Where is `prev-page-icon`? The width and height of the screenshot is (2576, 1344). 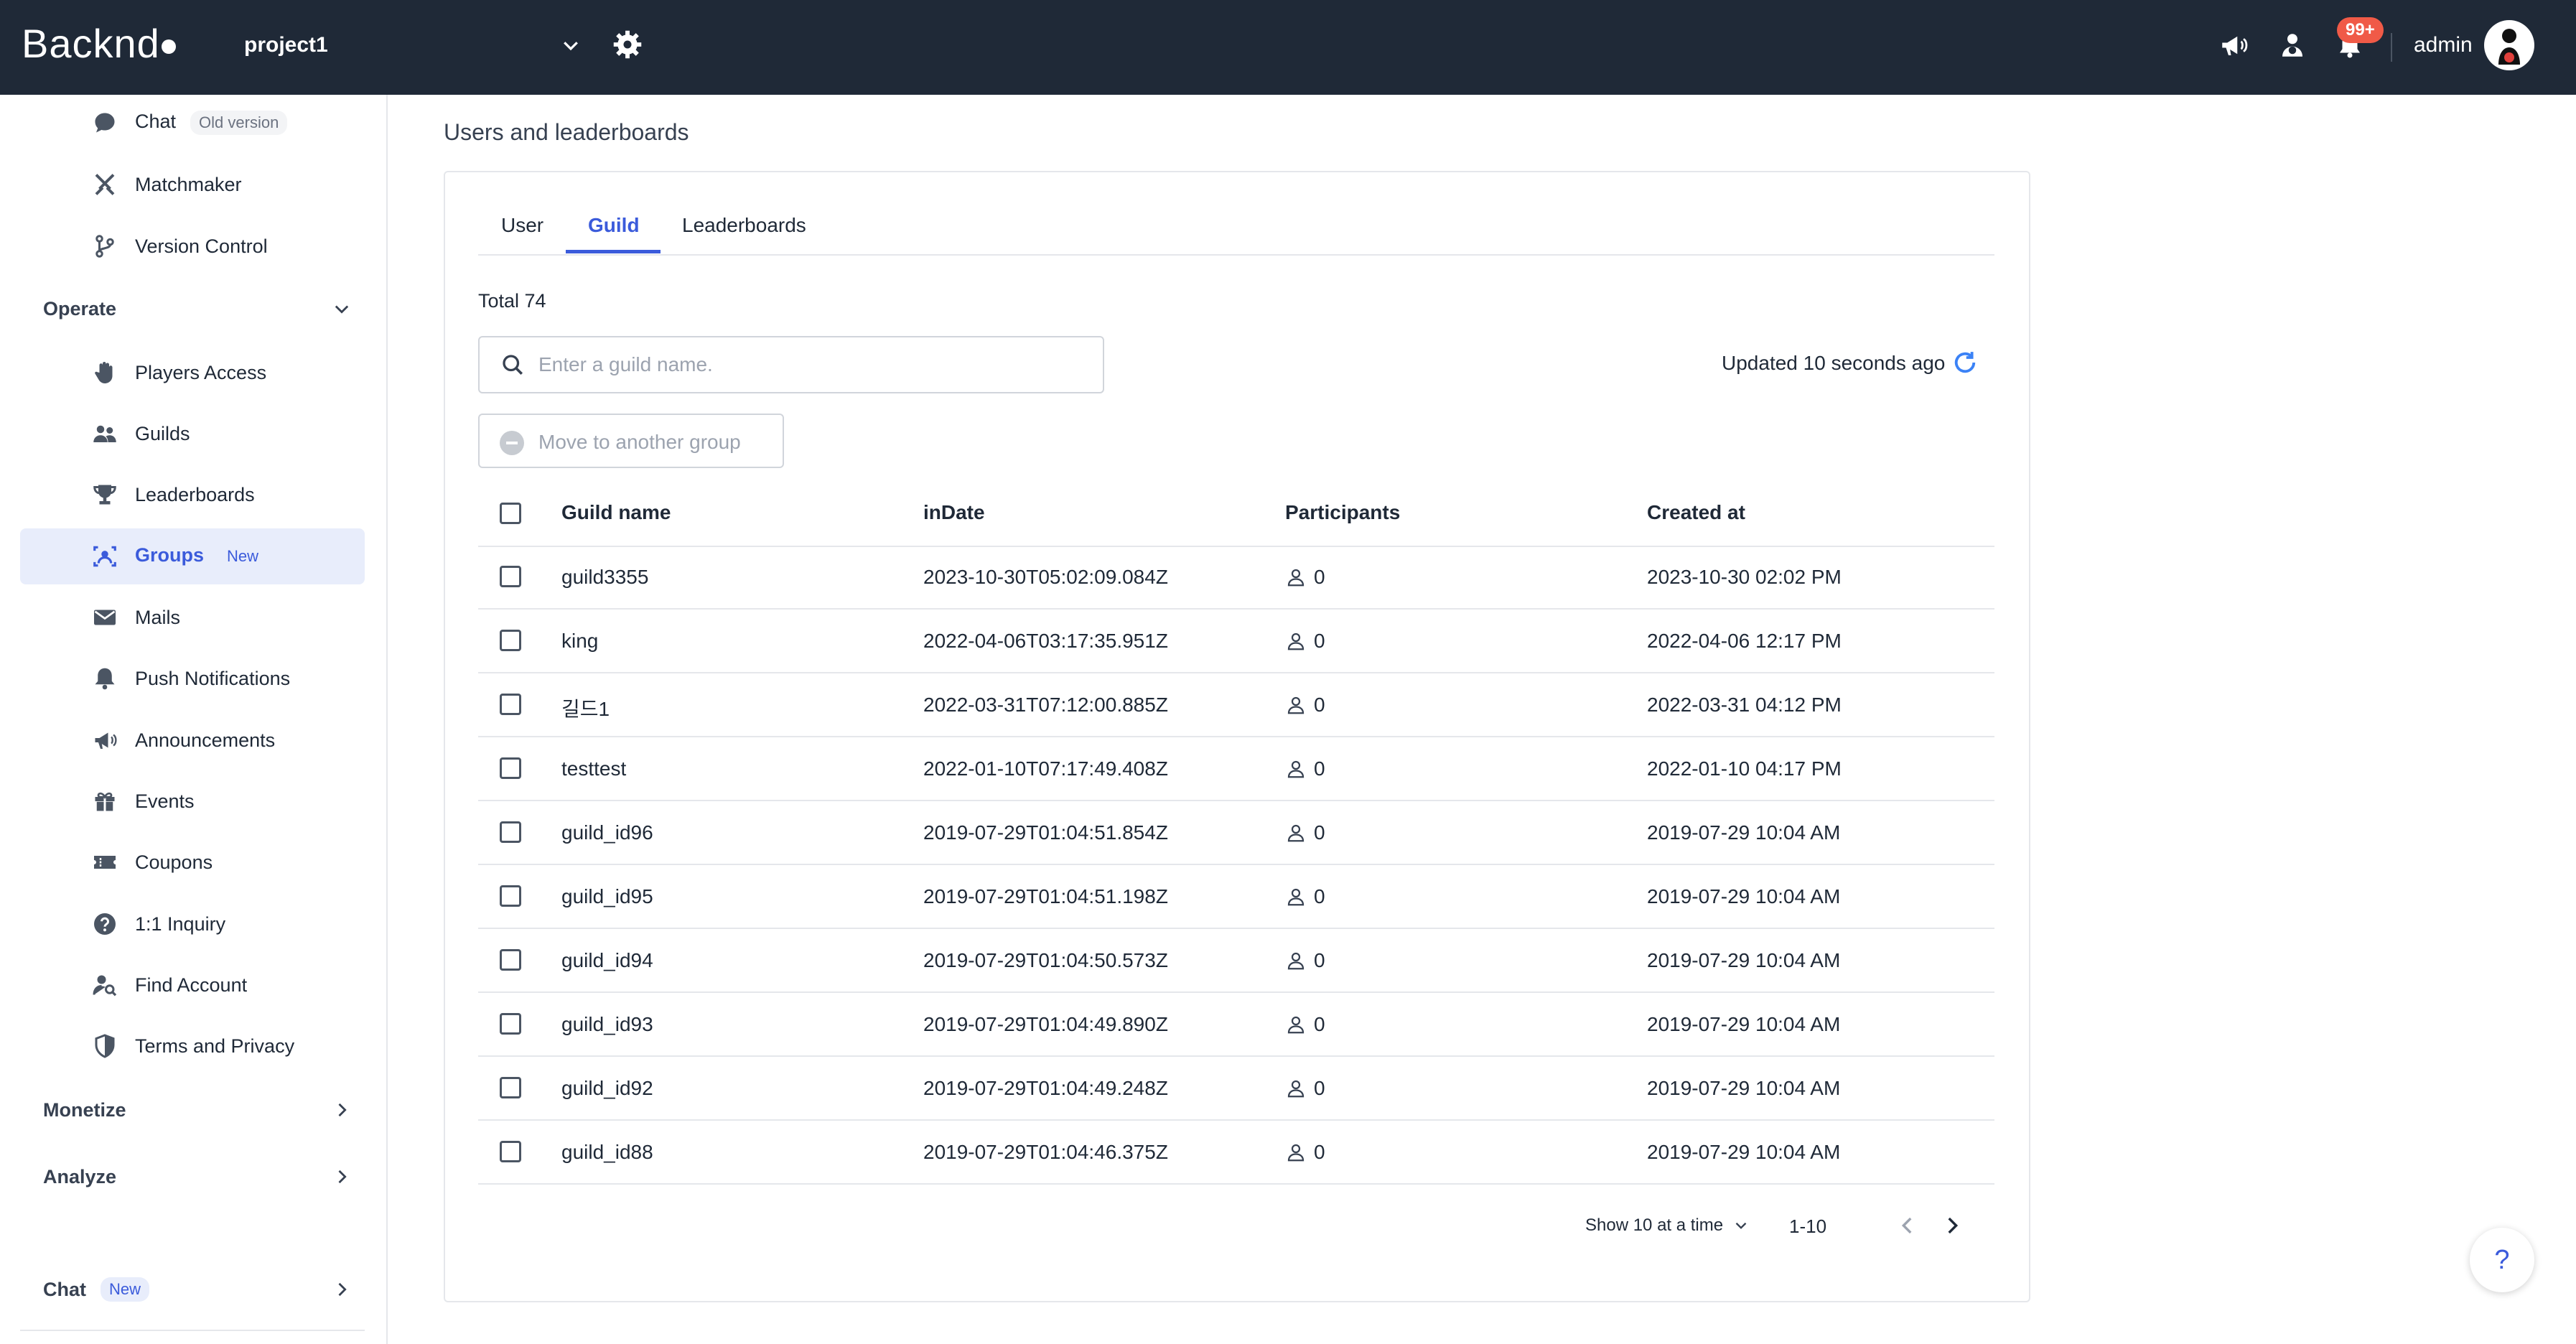 prev-page-icon is located at coordinates (1907, 1225).